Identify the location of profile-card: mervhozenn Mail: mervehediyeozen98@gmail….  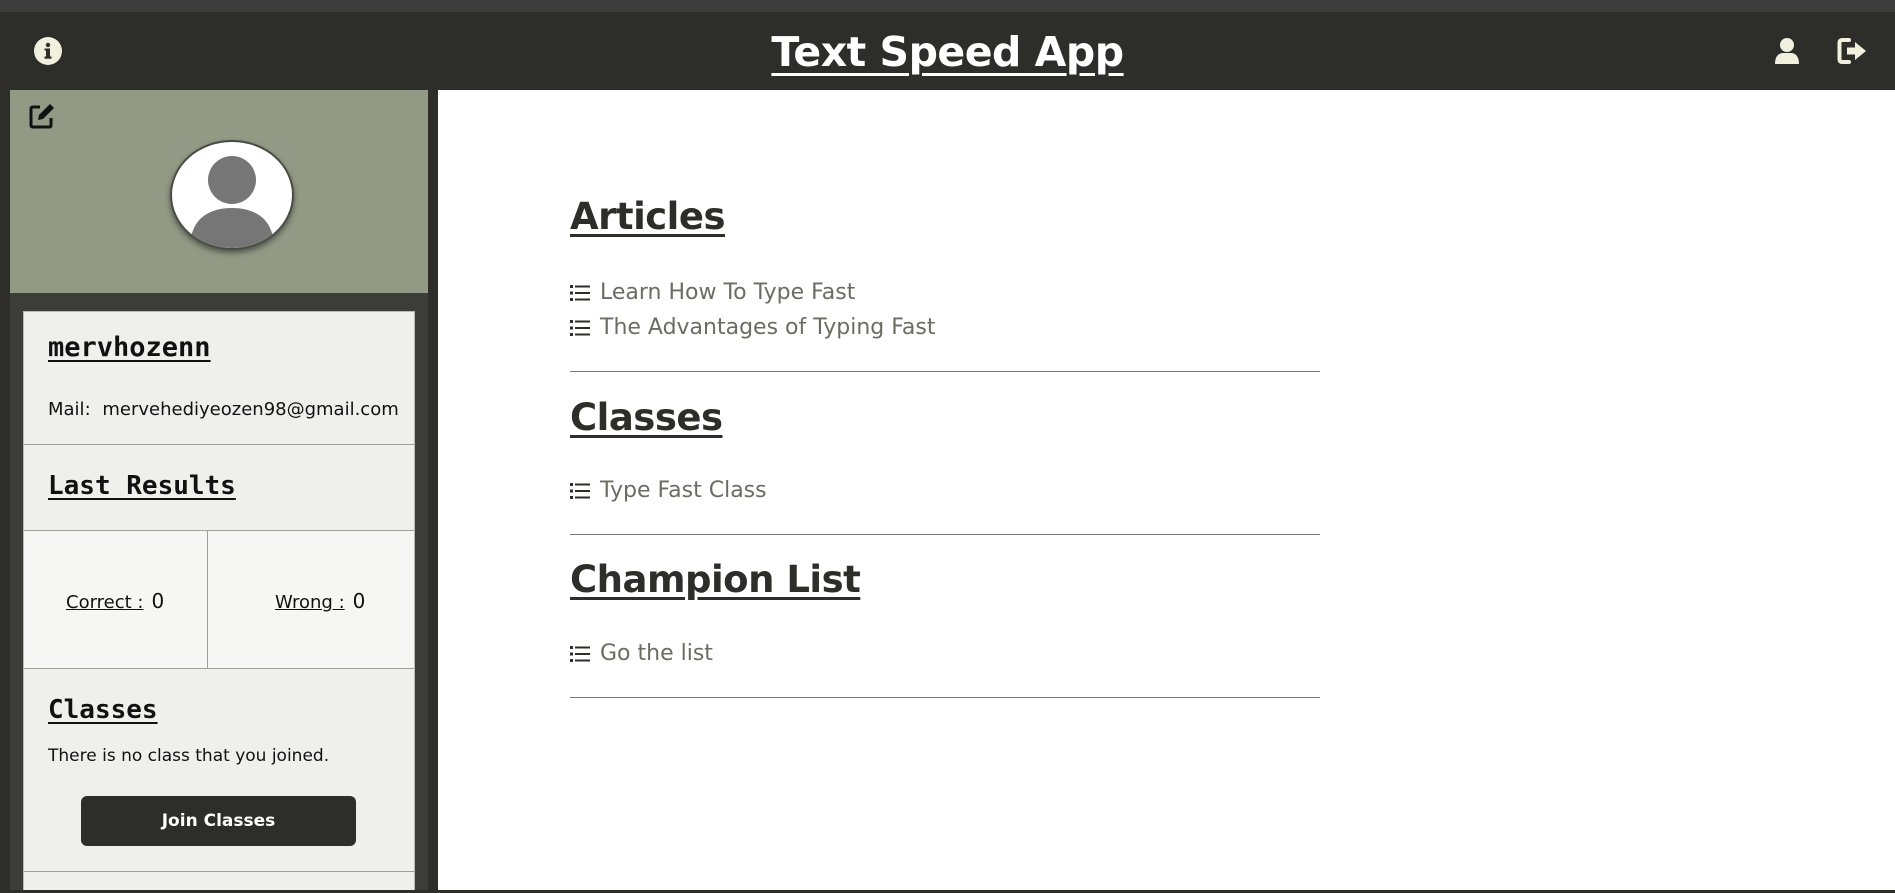
(219, 602).